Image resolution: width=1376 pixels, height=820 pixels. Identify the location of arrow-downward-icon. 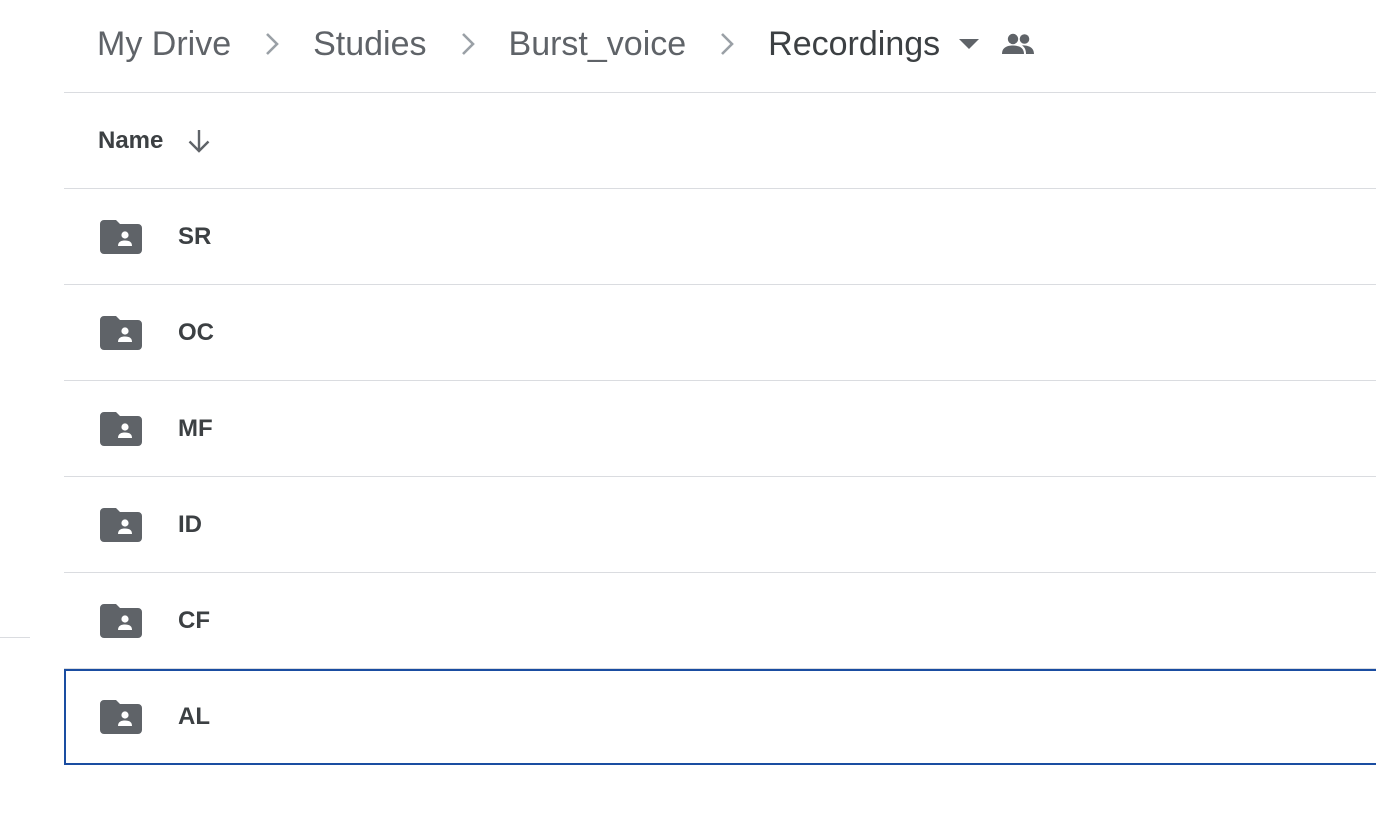
(199, 141).